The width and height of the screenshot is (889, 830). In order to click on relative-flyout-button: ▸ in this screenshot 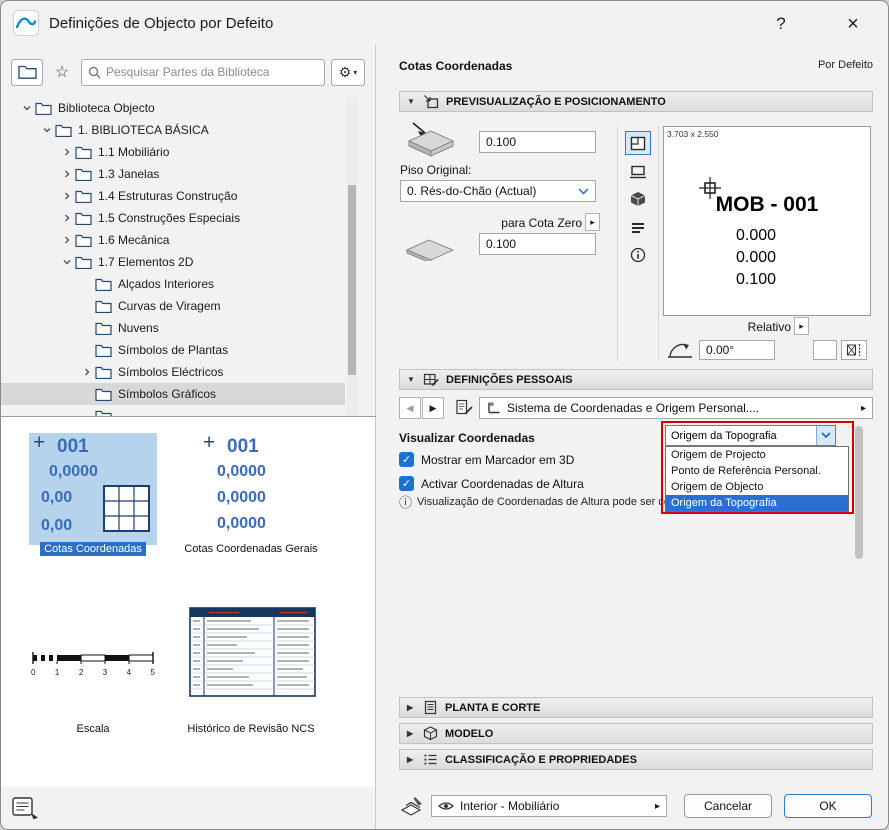, I will do `click(801, 326)`.